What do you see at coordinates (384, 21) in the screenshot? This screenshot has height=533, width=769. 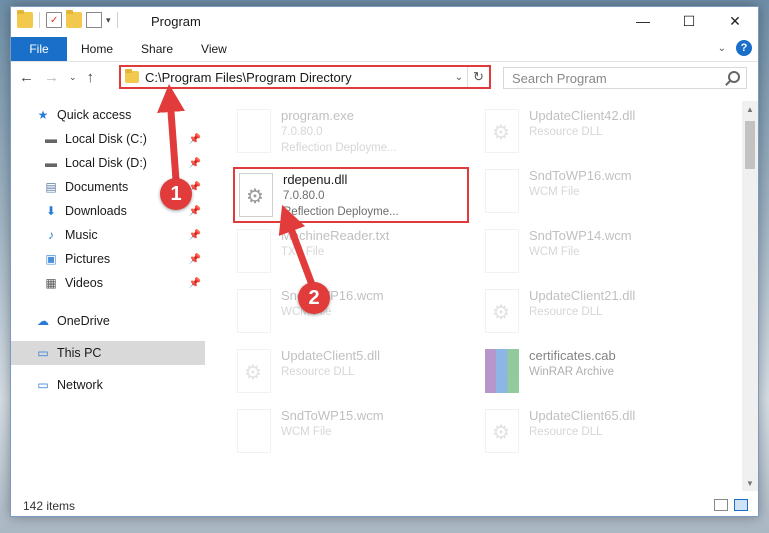 I see `title-bar: ✓ ▾ Program — ☐ ✕` at bounding box center [384, 21].